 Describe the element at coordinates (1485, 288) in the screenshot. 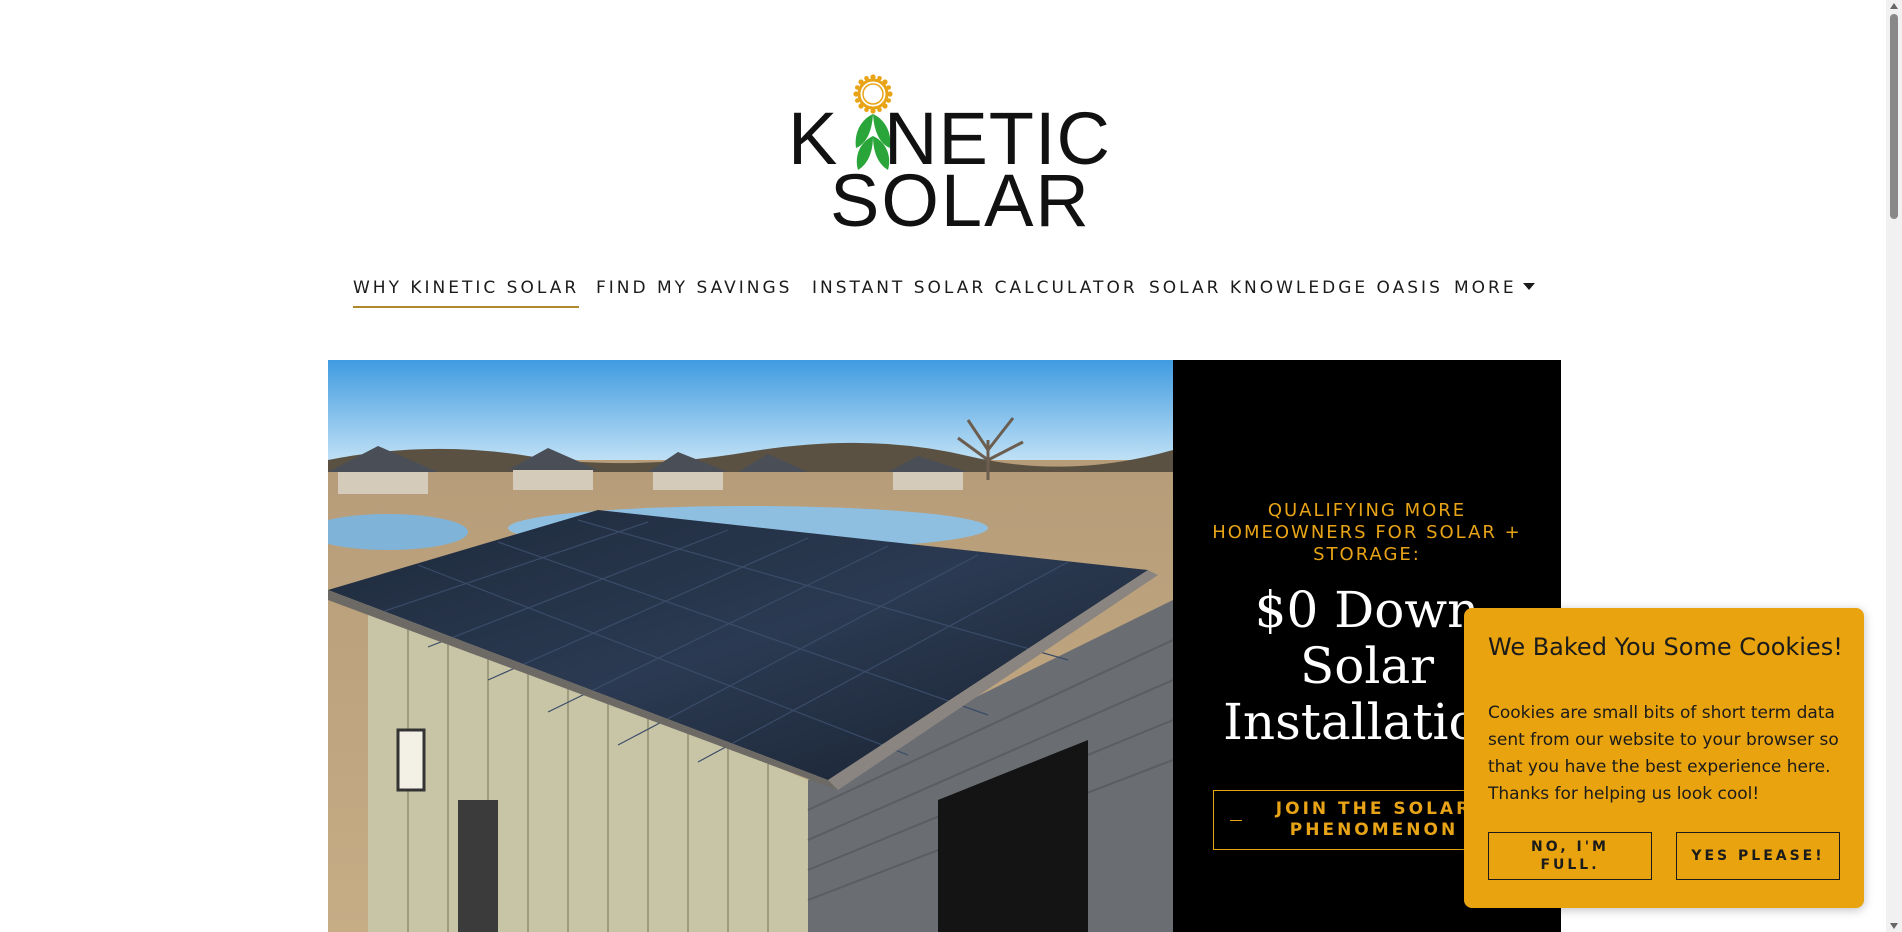

I see `nav-item-more-label: MORE` at that location.